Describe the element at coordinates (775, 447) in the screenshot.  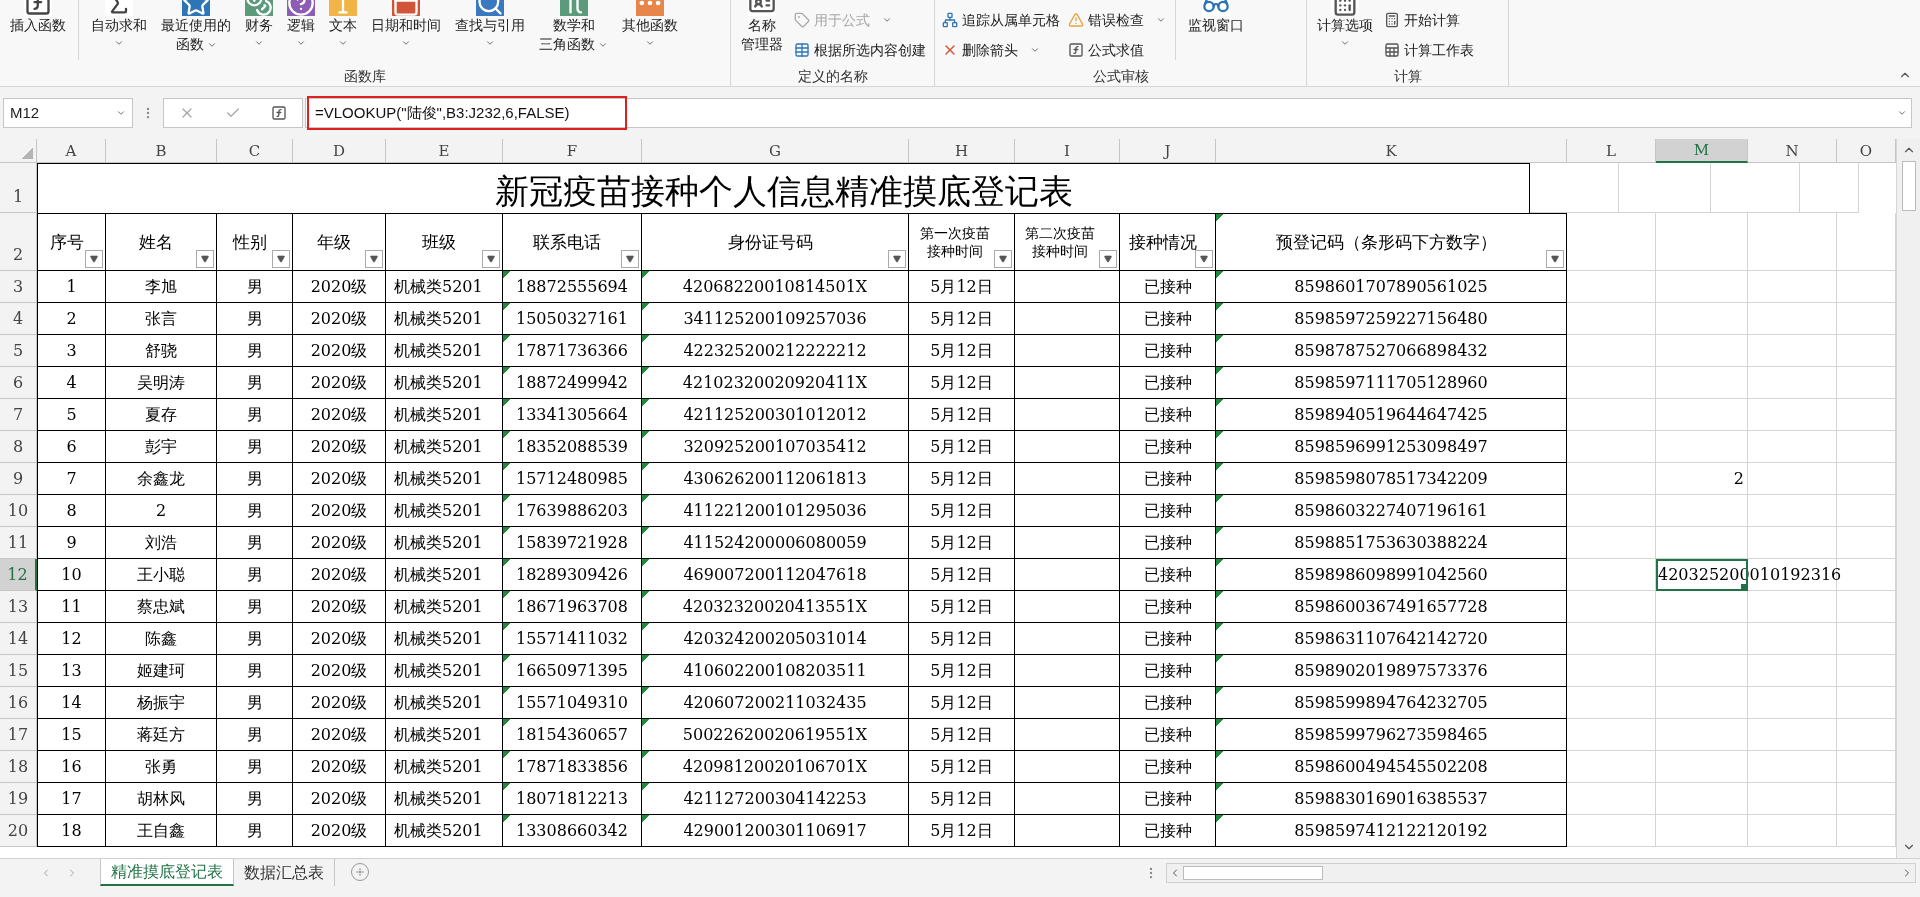
I see `table-cell: 320925200107035412` at that location.